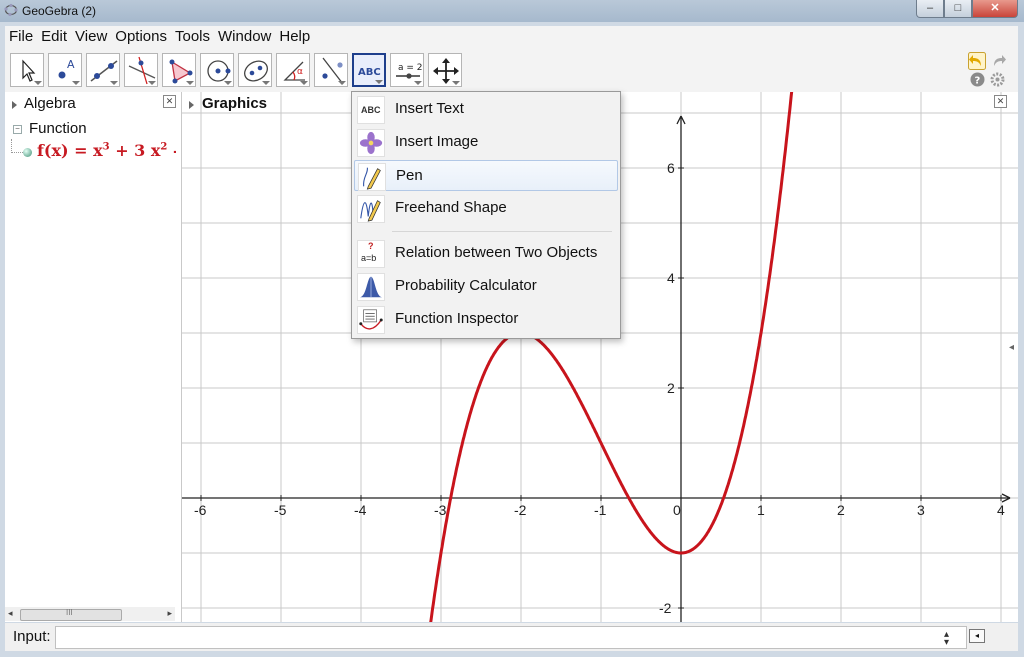  What do you see at coordinates (1013, 351) in the screenshot?
I see `panel-collapse-icon: ◂` at bounding box center [1013, 351].